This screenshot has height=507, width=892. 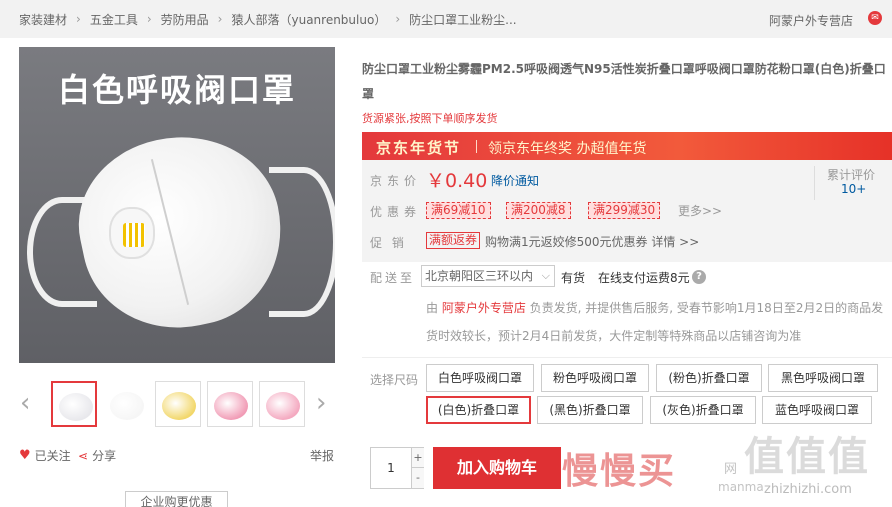 What do you see at coordinates (430, 118) in the screenshot?
I see `stock-note: 货源紧张,按照下单顺序发货` at bounding box center [430, 118].